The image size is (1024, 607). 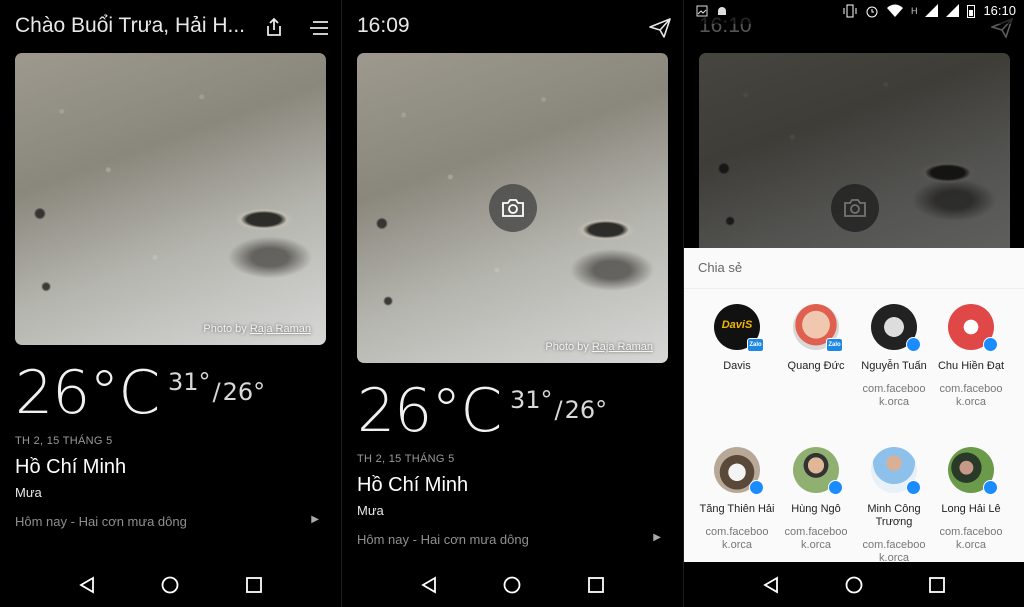 I want to click on gallery-icon, so click(x=702, y=11).